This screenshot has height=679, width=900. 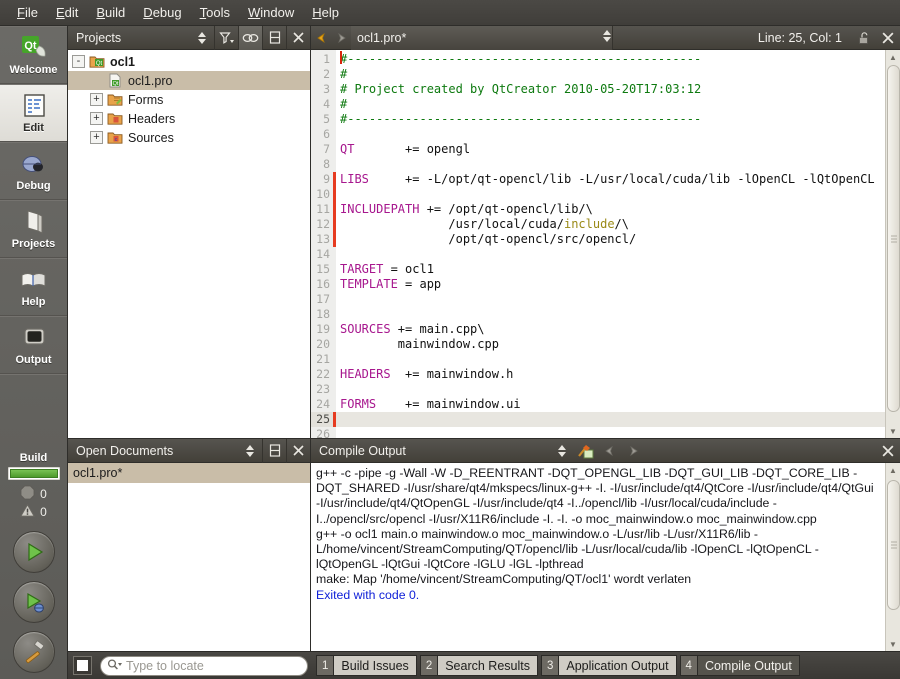 I want to click on close-editor-button, so click(x=888, y=38).